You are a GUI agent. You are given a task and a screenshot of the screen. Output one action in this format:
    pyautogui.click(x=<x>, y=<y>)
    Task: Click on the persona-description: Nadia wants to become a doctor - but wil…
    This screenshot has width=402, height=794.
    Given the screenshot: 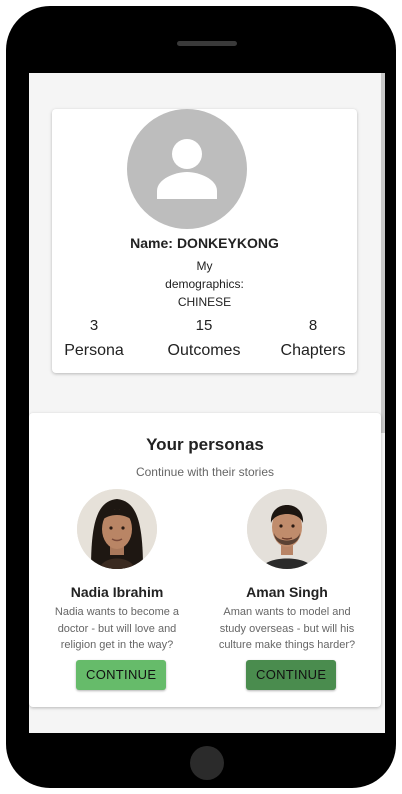 What is the action you would take?
    pyautogui.click(x=117, y=628)
    